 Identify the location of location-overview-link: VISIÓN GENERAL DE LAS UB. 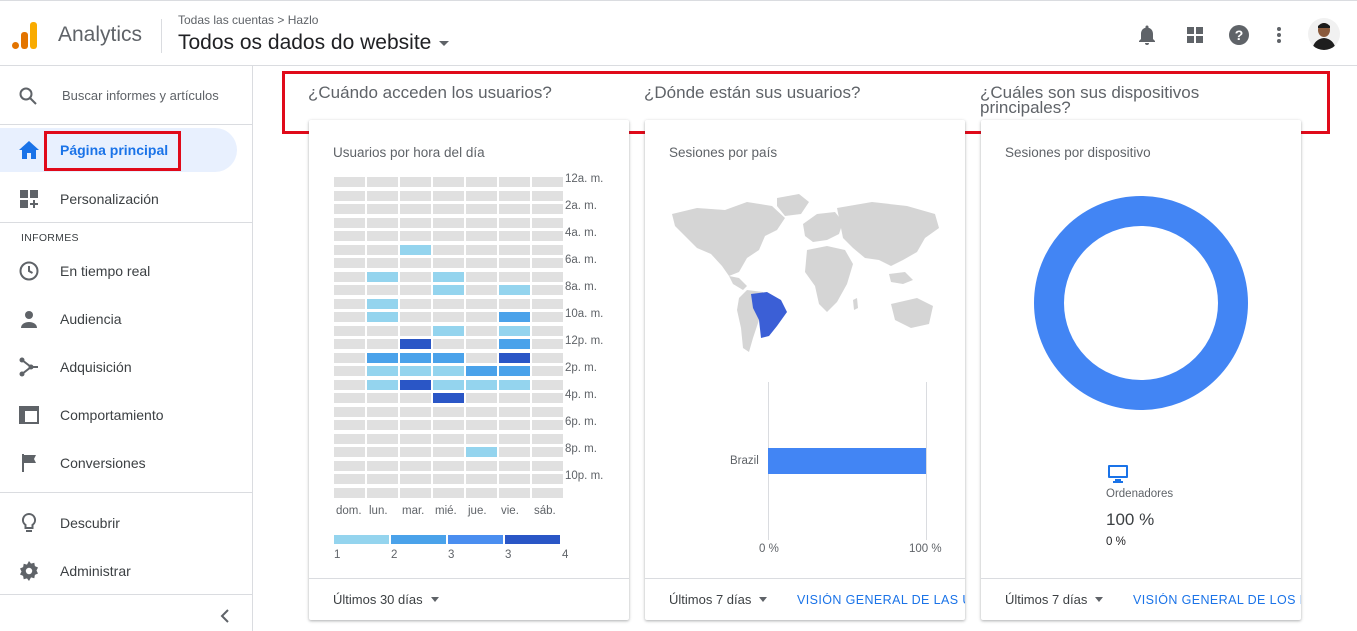
(881, 600).